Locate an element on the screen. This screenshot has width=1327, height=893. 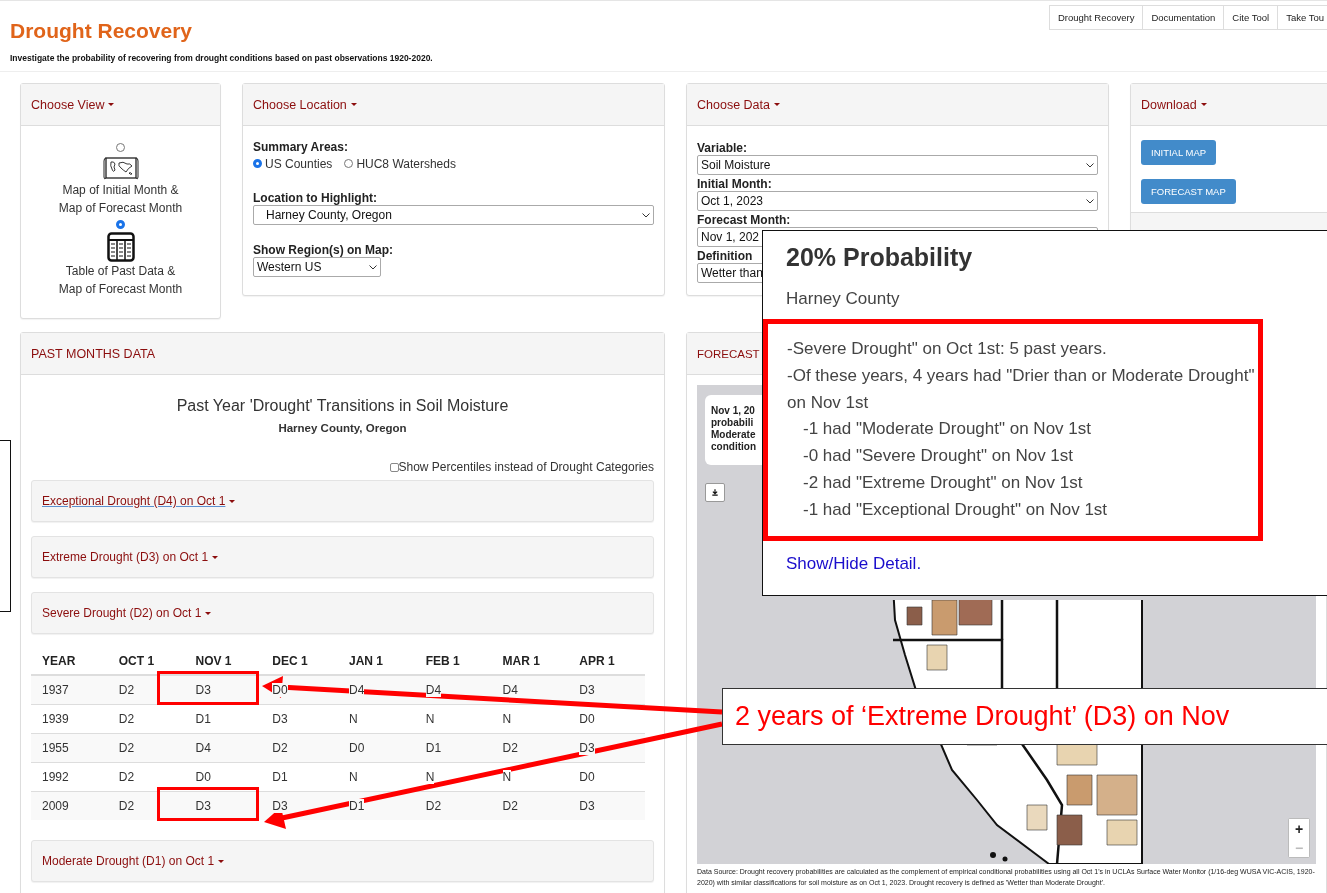
checkbox-label: Show Percentiles instead of Drought Categories is located at coordinates (526, 467).